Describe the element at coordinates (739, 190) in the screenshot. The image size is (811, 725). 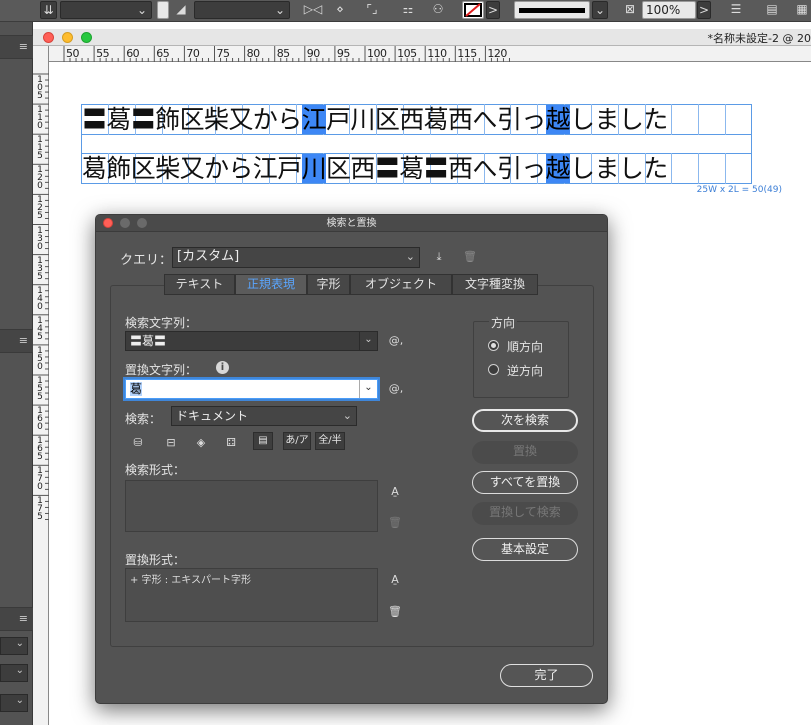
I see `frame-grid-info: 25W x 2L = 50(49)` at that location.